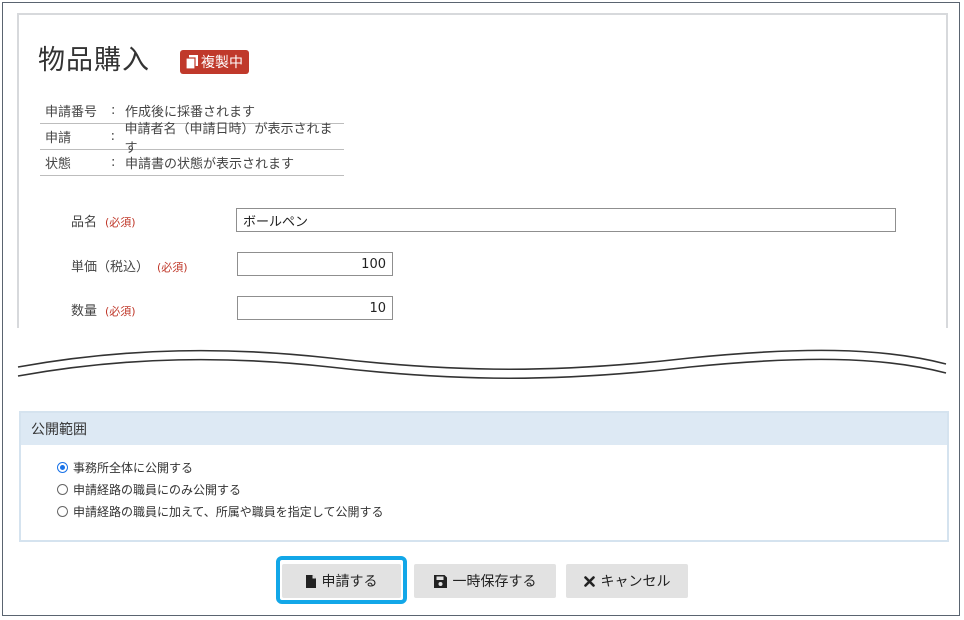  I want to click on info-value: 申請書の状態が表示されます, so click(210, 164).